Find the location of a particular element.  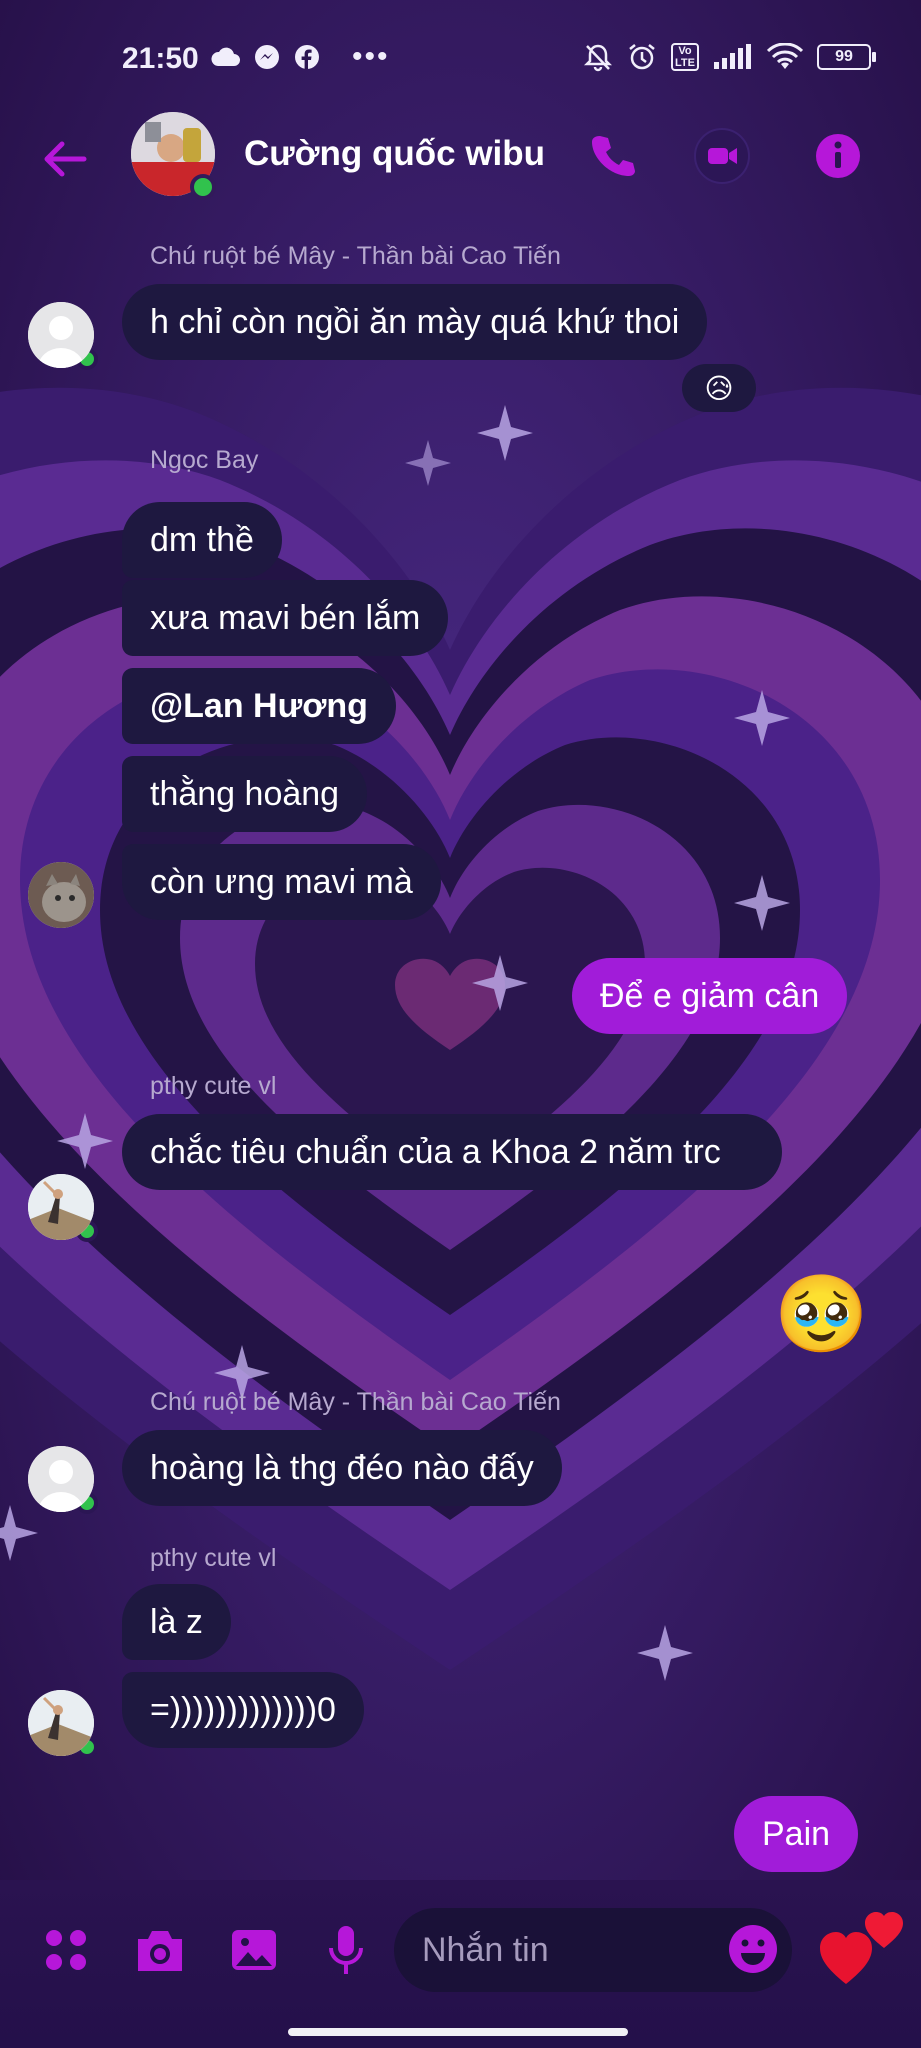

cloud-icon is located at coordinates (225, 56).